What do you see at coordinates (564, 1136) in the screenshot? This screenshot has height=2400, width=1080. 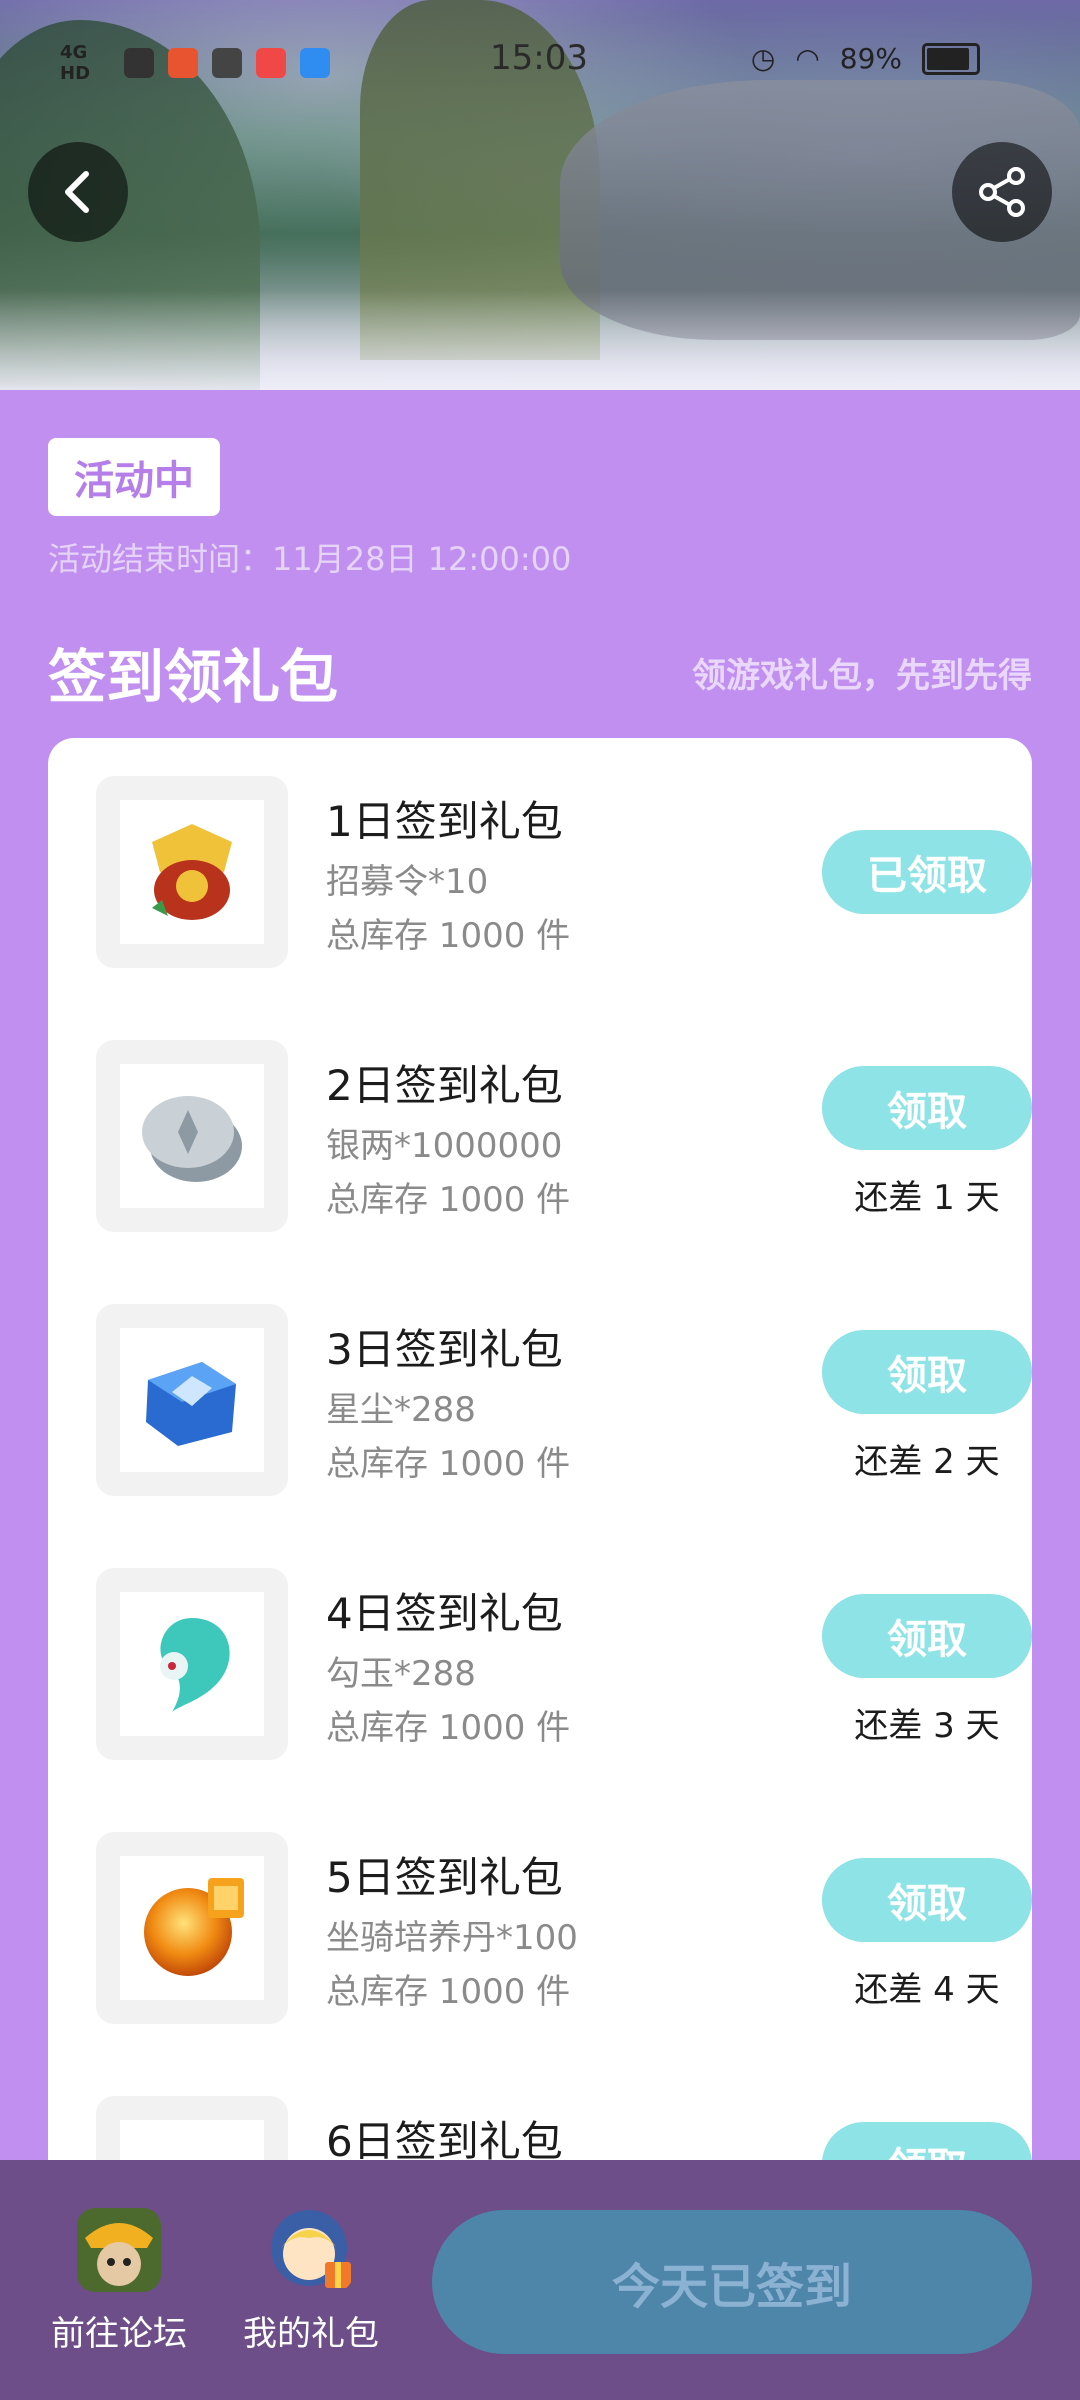 I see `gift-item-day2: 2日签到礼包 银两*1000000 总库存 1000 件 领取 还差 1 天` at bounding box center [564, 1136].